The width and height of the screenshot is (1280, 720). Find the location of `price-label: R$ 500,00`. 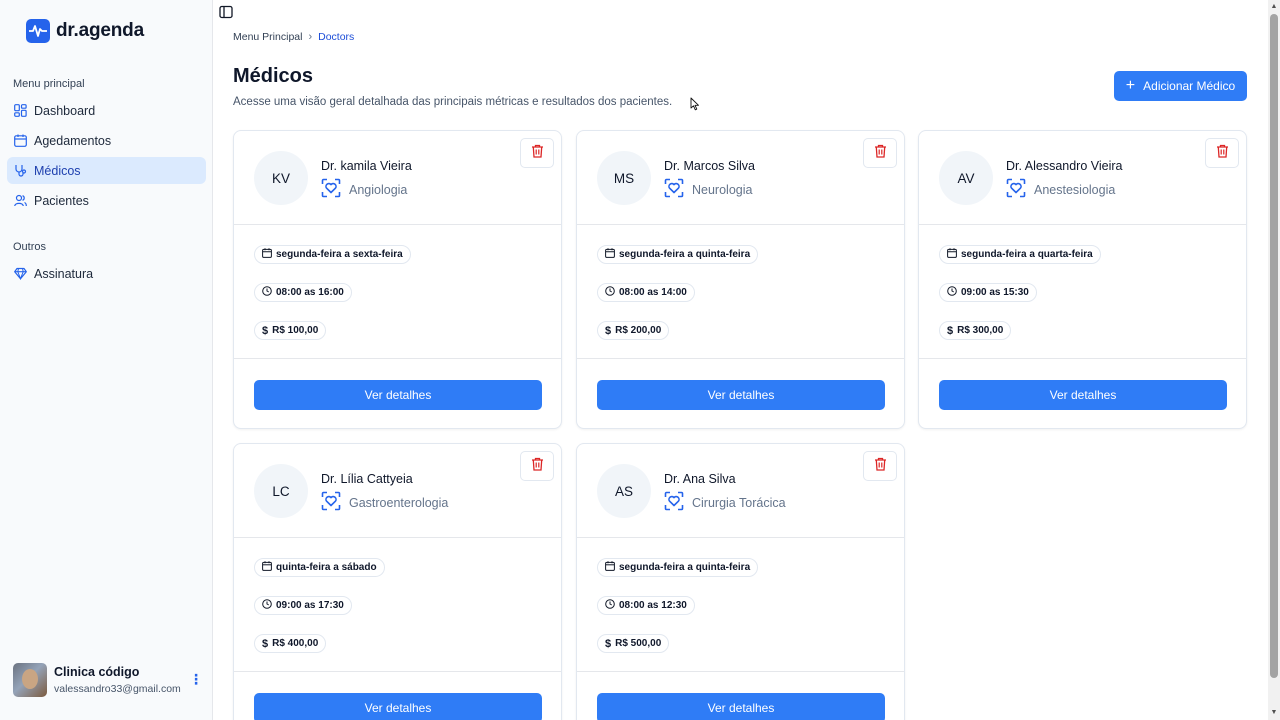

price-label: R$ 500,00 is located at coordinates (638, 643).